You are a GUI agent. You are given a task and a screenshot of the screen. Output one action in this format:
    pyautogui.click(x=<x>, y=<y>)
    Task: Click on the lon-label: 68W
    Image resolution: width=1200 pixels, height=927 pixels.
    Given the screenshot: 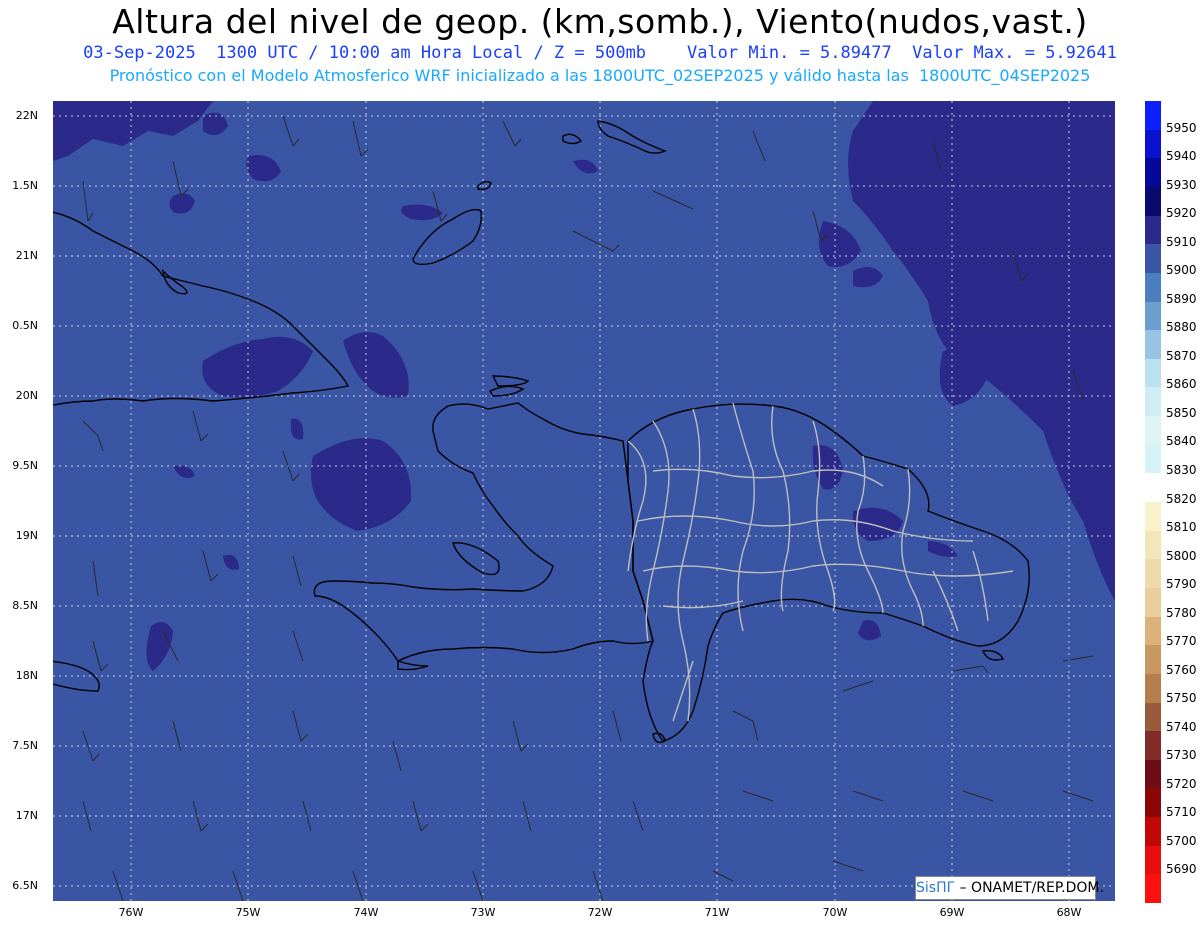 What is the action you would take?
    pyautogui.click(x=1069, y=912)
    